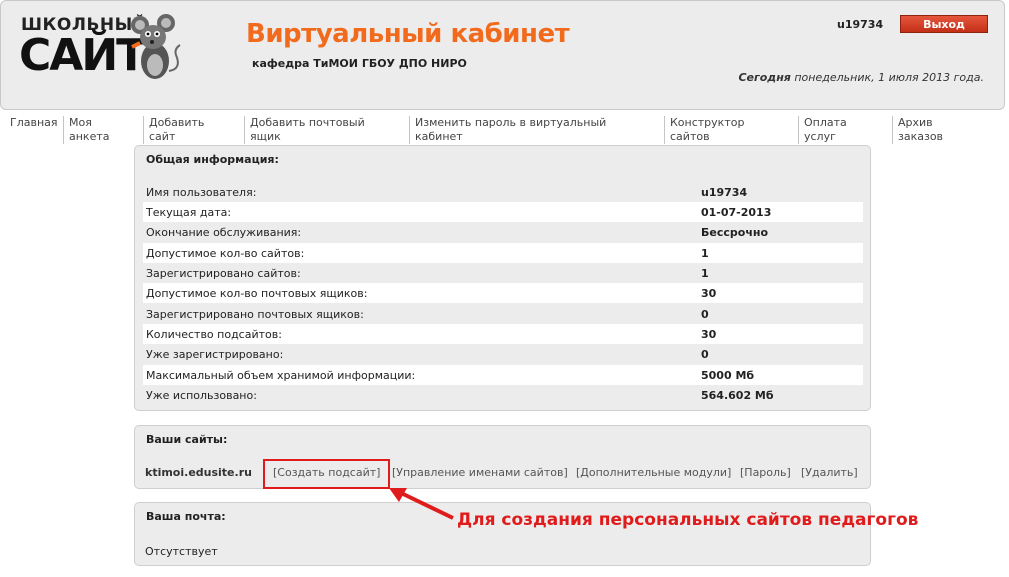 This screenshot has width=1009, height=577. What do you see at coordinates (735, 232) in the screenshot?
I see `info-row-value: Бессрочно` at bounding box center [735, 232].